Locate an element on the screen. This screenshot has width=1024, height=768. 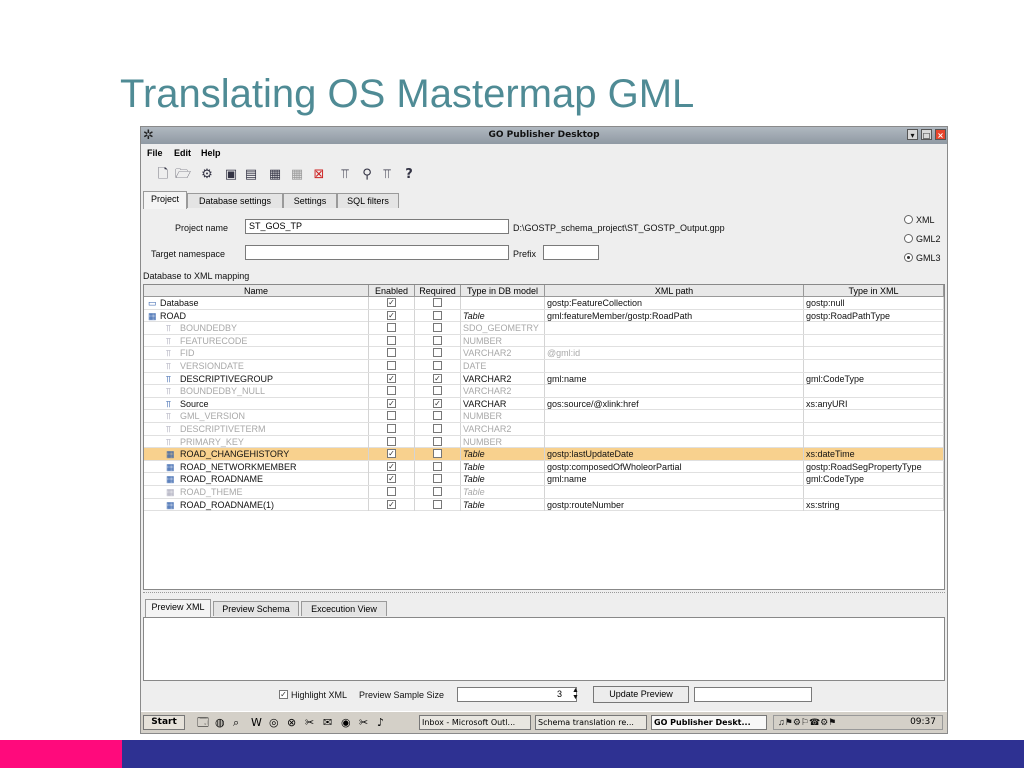
radio-xml is located at coordinates (908, 219).